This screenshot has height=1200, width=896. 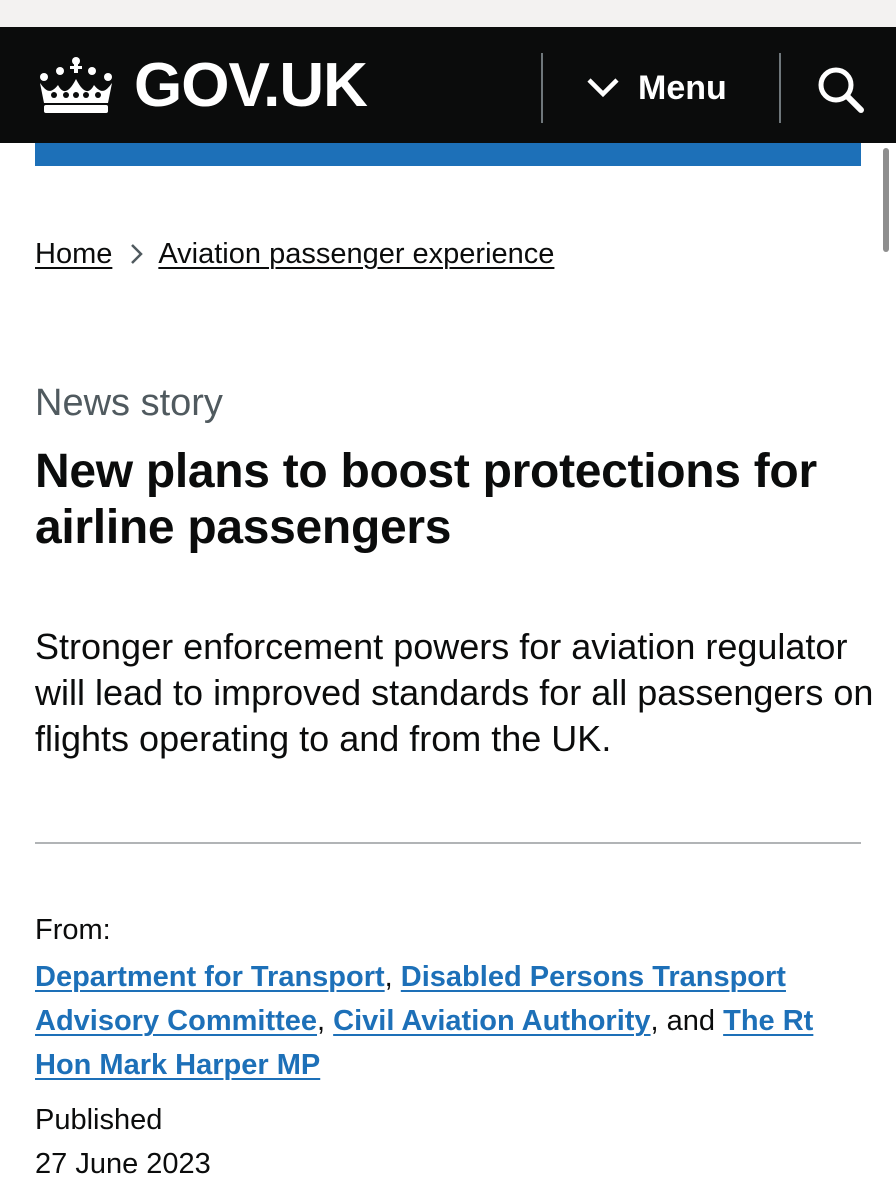 I want to click on govuk-logo-link: GOV.UK, so click(x=201, y=85).